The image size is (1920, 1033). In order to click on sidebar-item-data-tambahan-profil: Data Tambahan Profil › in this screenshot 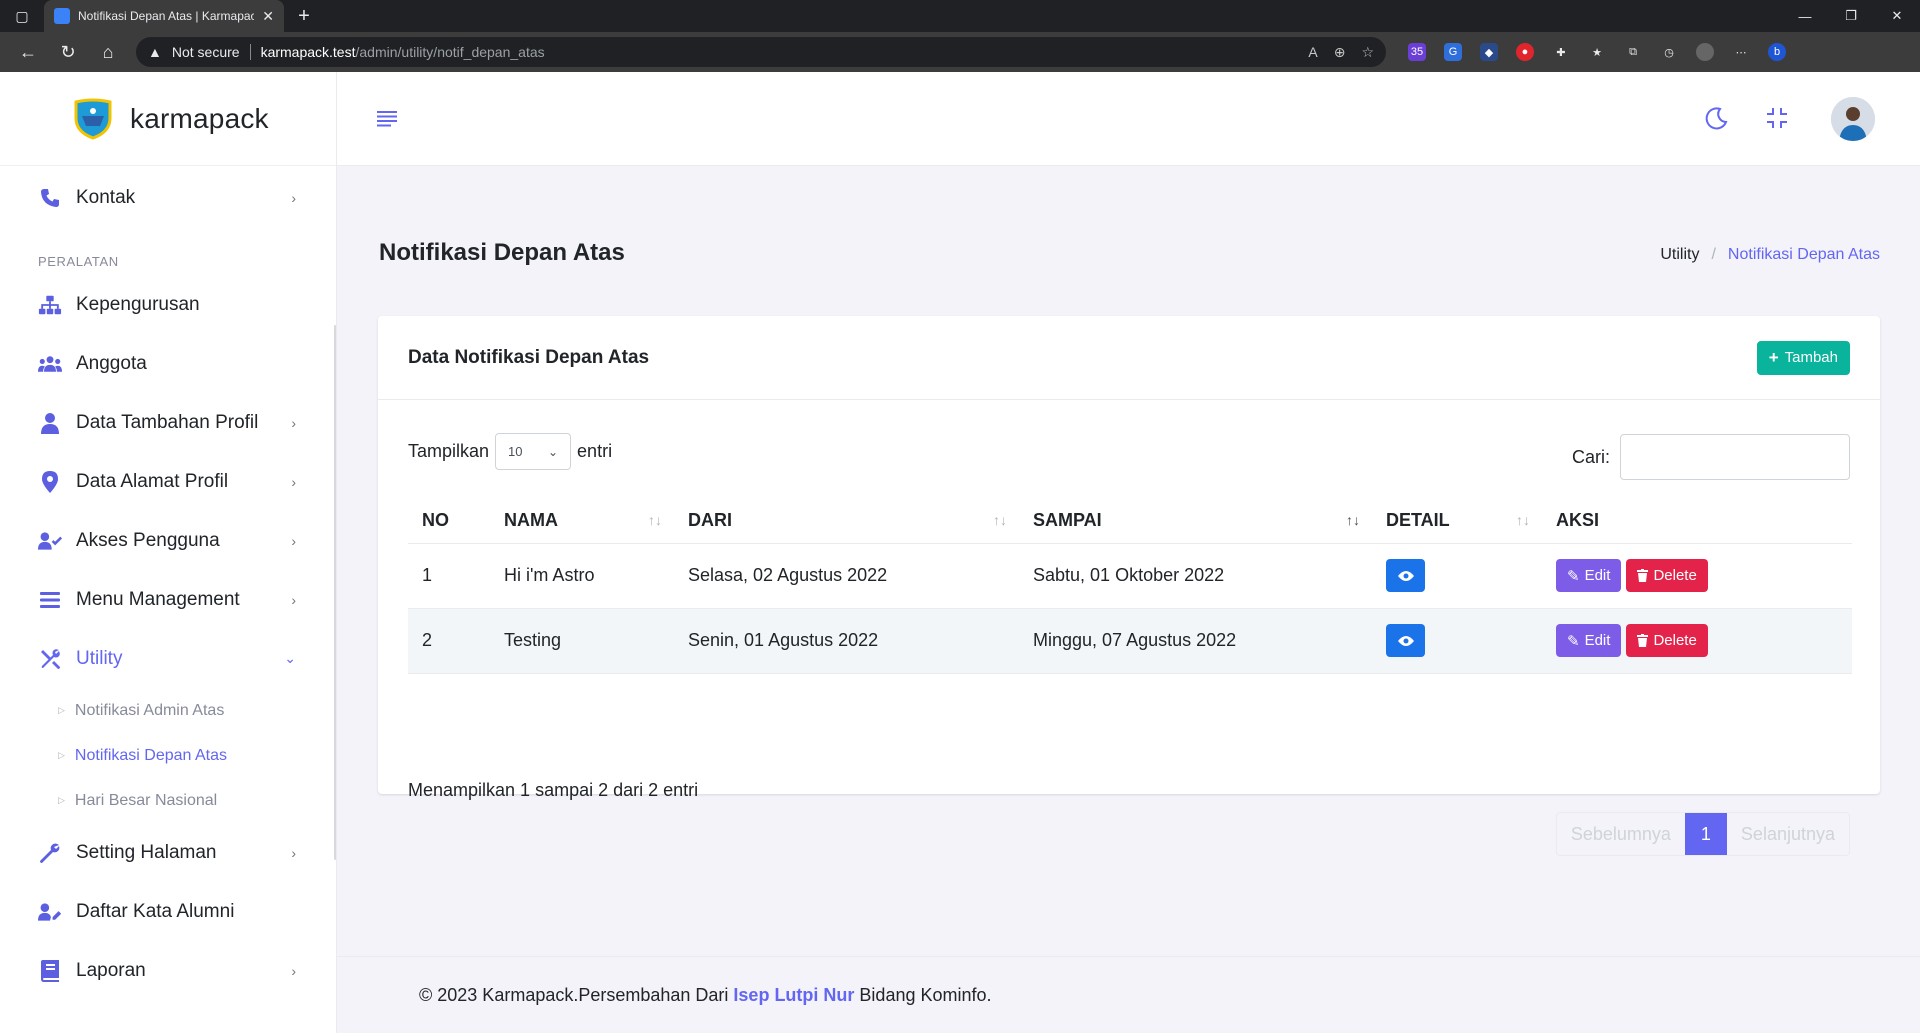, I will do `click(168, 422)`.